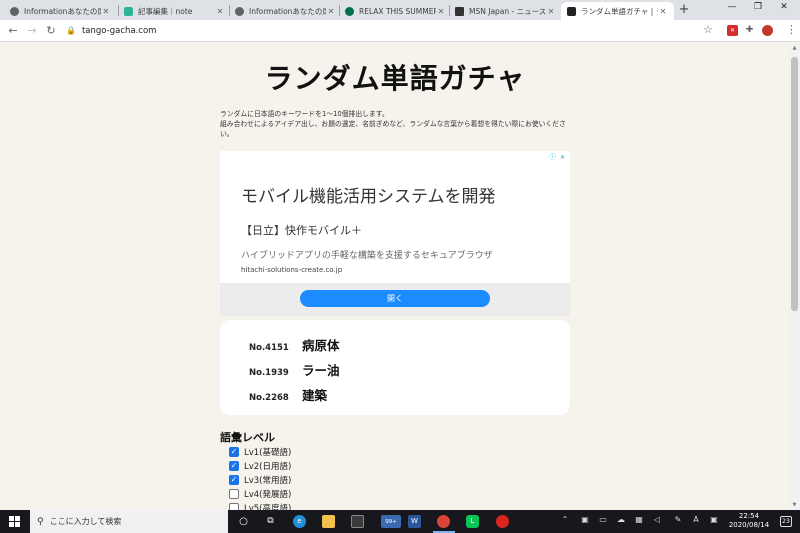 The height and width of the screenshot is (533, 800). I want to click on back-icon: ←, so click(13, 31).